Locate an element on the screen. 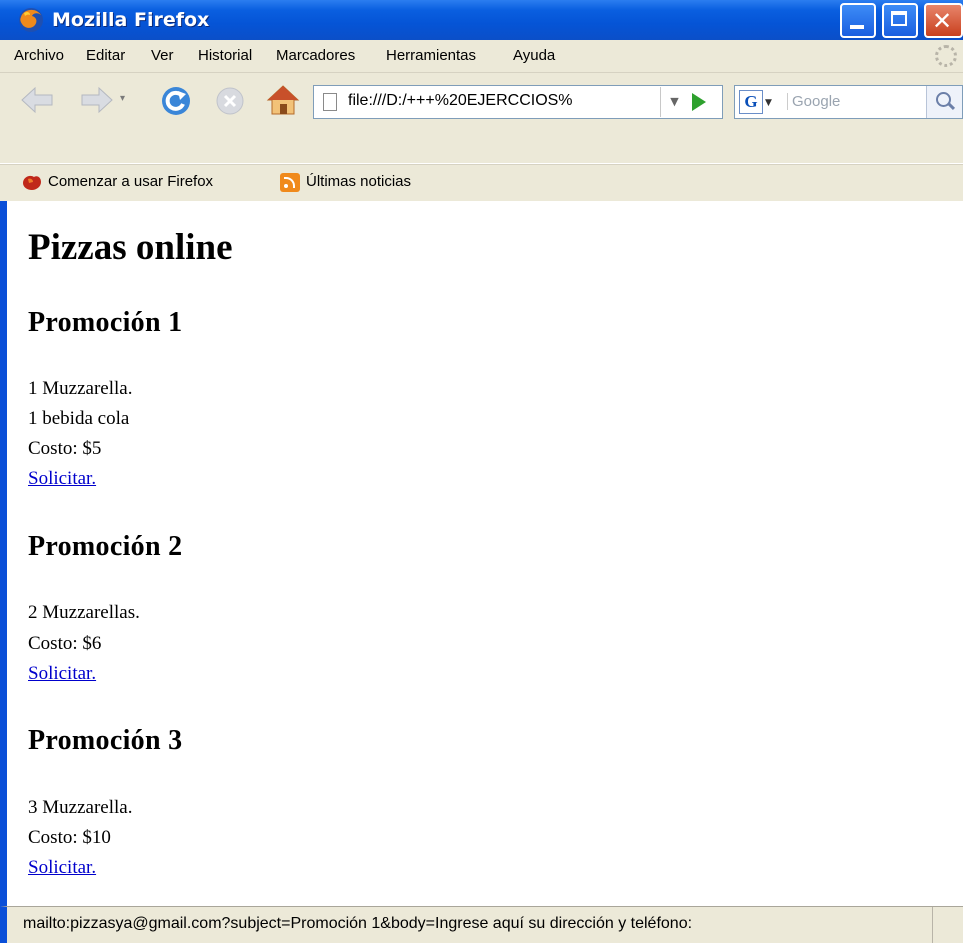 This screenshot has height=943, width=963. menu-herramientas: Herramientas is located at coordinates (431, 55).